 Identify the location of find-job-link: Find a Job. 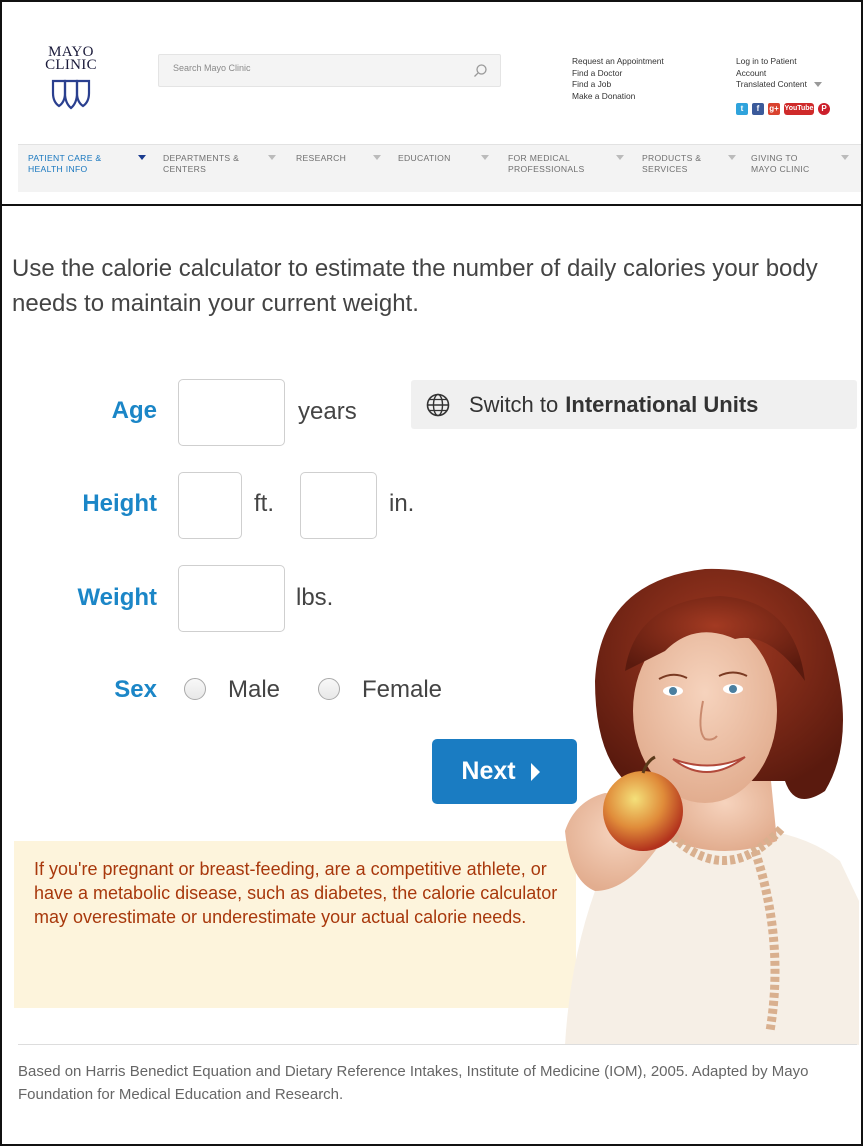
(618, 85).